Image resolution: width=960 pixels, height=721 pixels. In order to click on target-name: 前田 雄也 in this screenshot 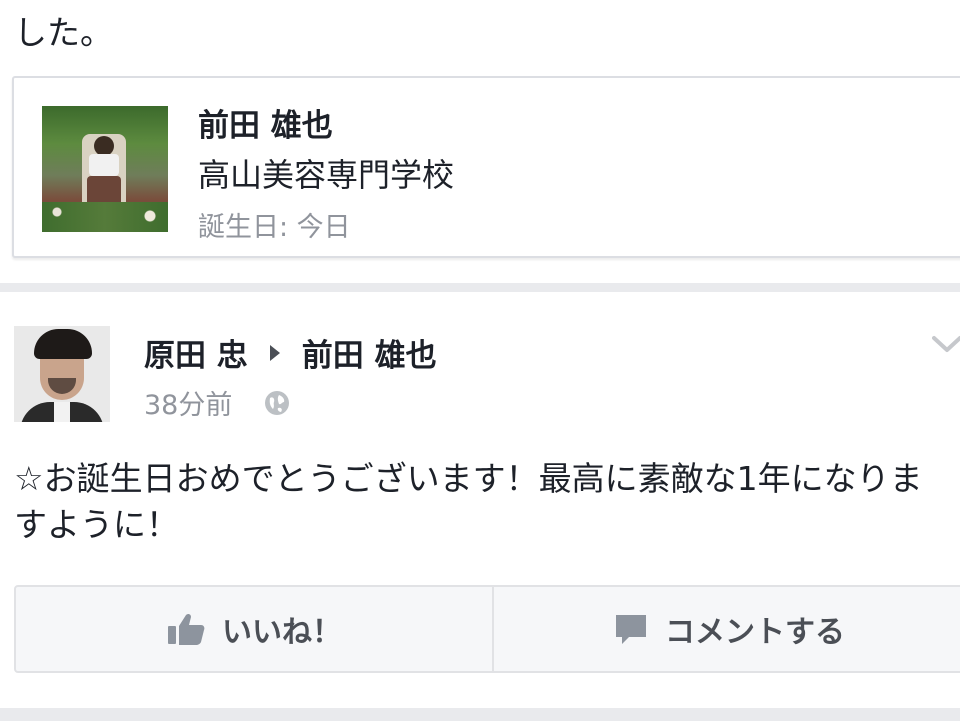, I will do `click(369, 352)`.